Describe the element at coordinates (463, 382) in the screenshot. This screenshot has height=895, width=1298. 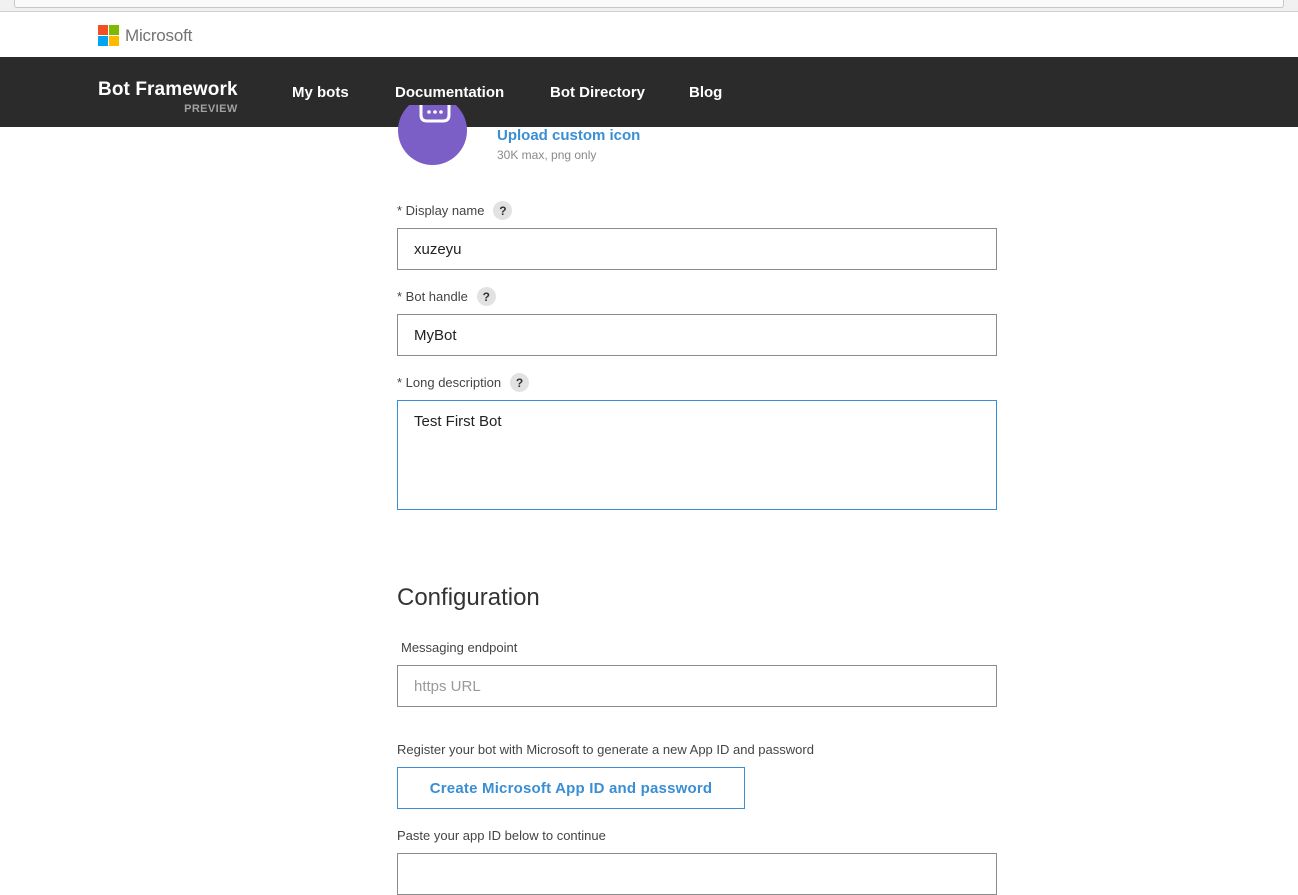
I see `long-description-label: * Long description ?` at that location.